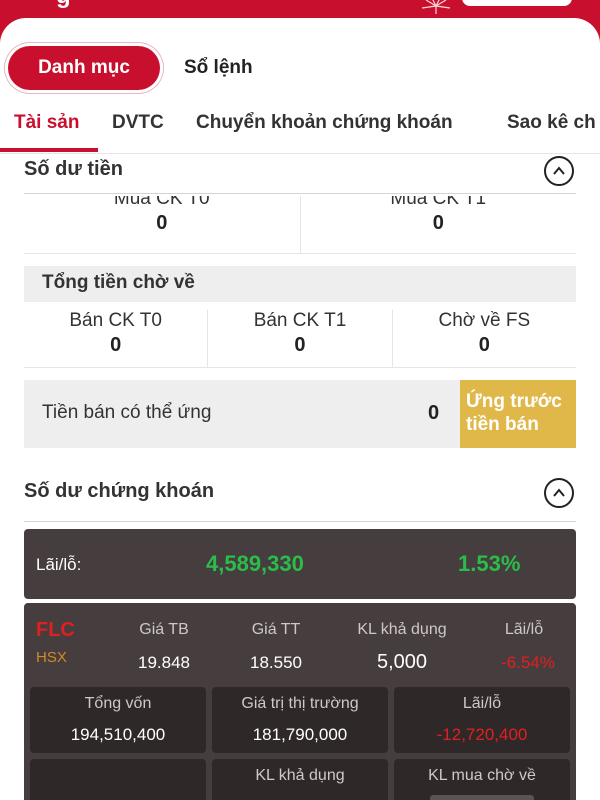  What do you see at coordinates (164, 629) in the screenshot?
I see `col-header-avg-price: Giá TB` at bounding box center [164, 629].